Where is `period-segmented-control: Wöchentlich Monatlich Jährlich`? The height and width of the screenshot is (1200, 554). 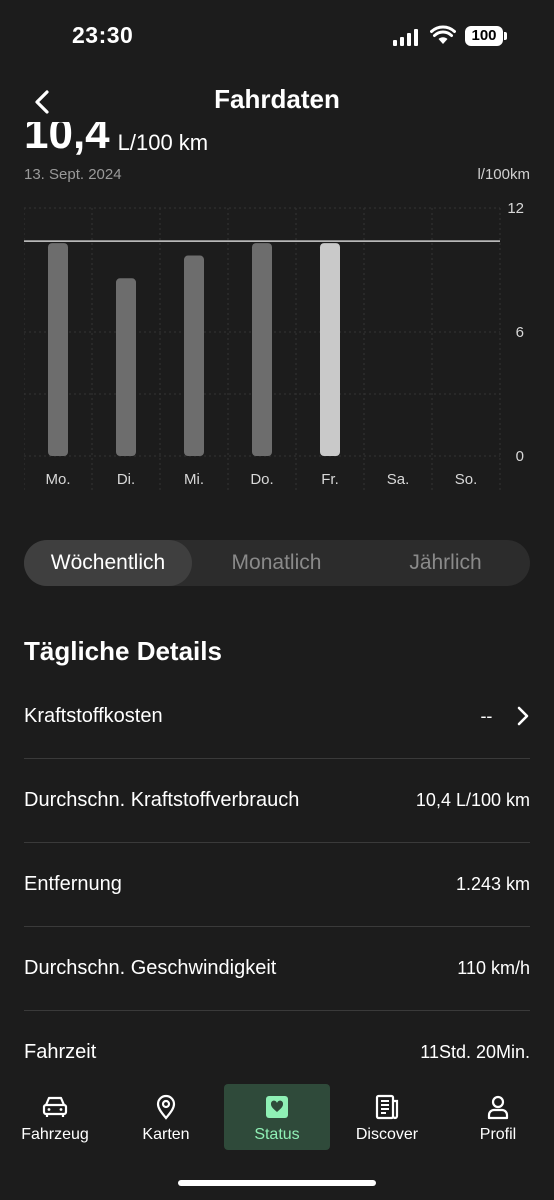 period-segmented-control: Wöchentlich Monatlich Jährlich is located at coordinates (277, 563).